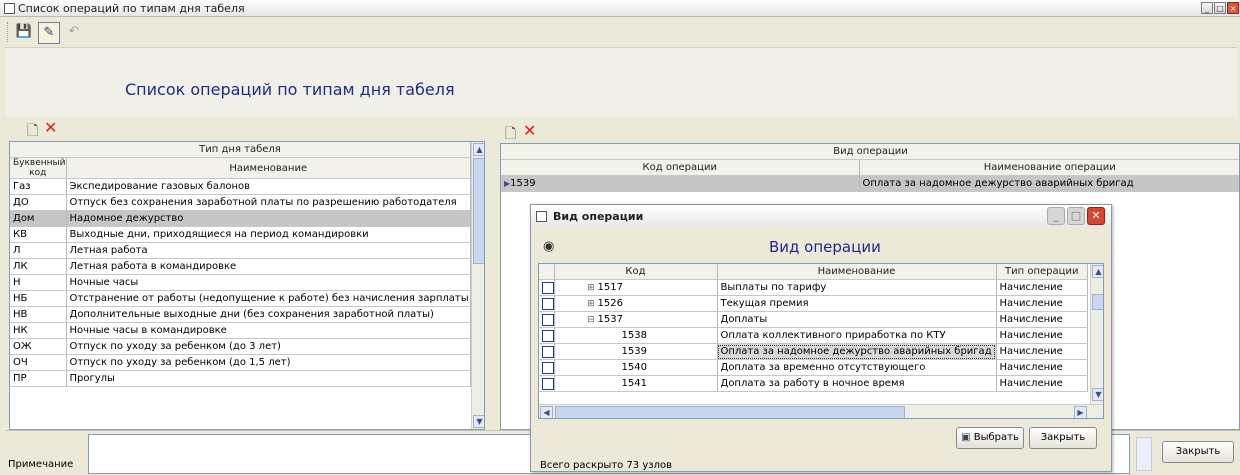 This screenshot has height=475, width=1240. Describe the element at coordinates (813, 303) in the screenshot. I see `tree-row: ⊞ 1526 Текущая премия Начисление` at that location.